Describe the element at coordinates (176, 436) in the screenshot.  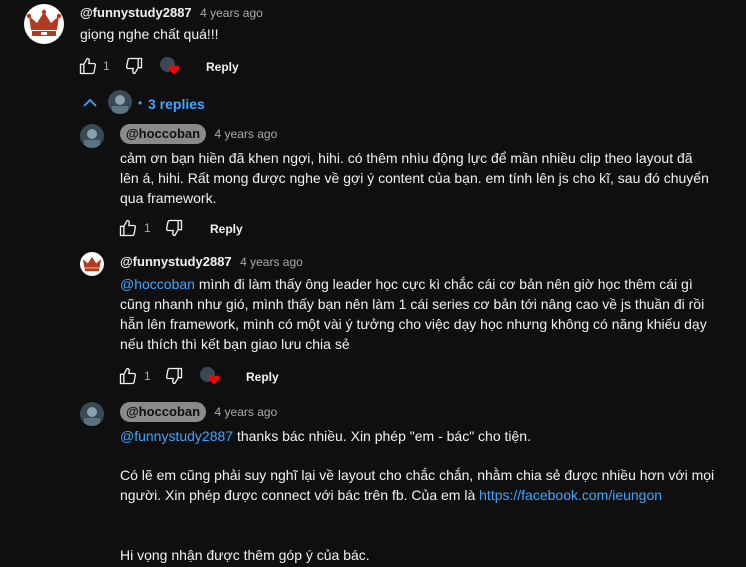
I see `mention-link: @funnystudy2887` at that location.